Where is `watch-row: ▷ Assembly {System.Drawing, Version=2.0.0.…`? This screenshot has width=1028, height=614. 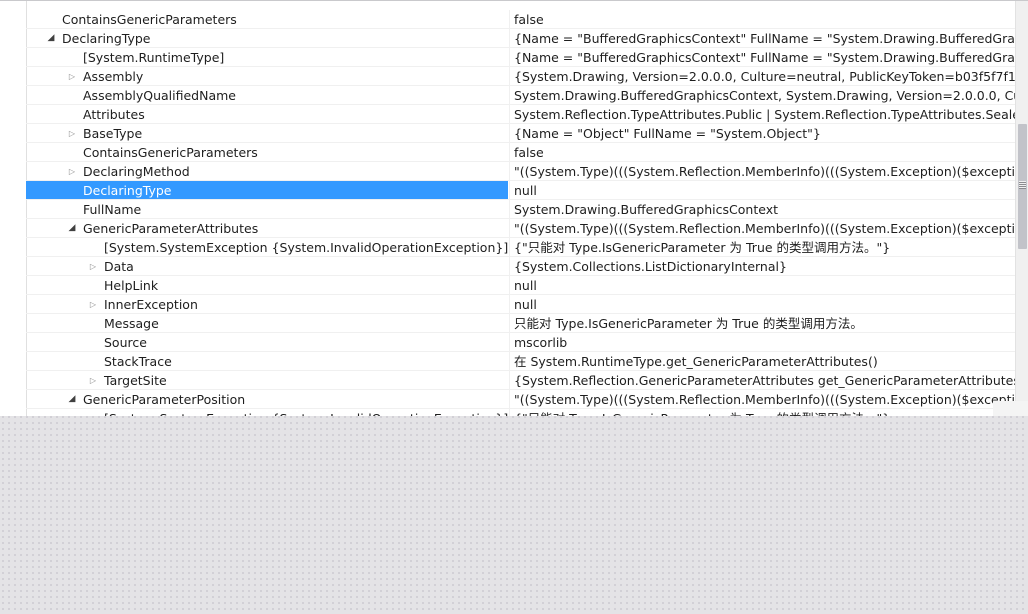
watch-row: ▷ Assembly {System.Drawing, Version=2.0.0.… is located at coordinates (520, 76).